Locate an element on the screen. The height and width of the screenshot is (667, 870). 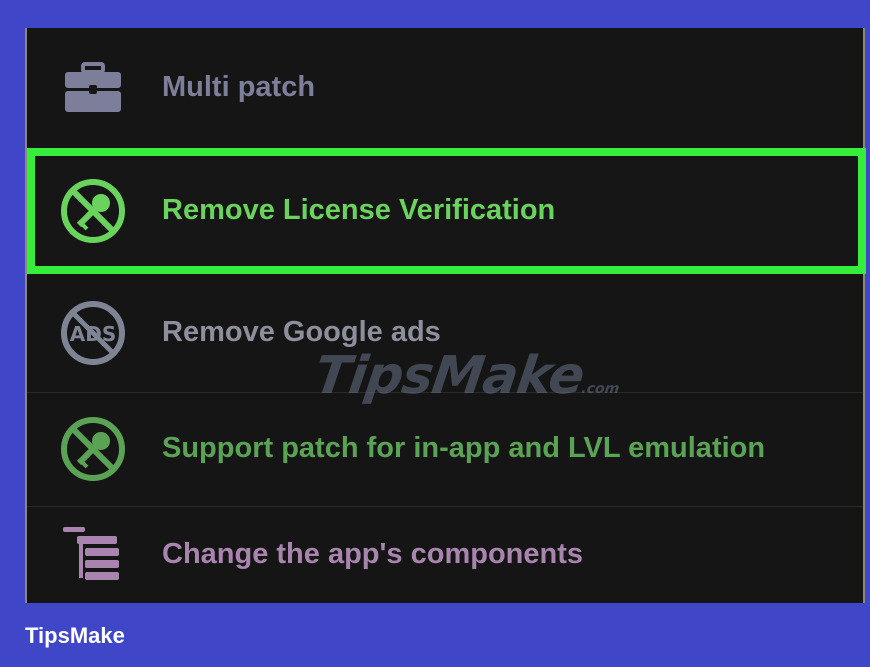
menu-item-label: Change the app's components is located at coordinates (372, 553).